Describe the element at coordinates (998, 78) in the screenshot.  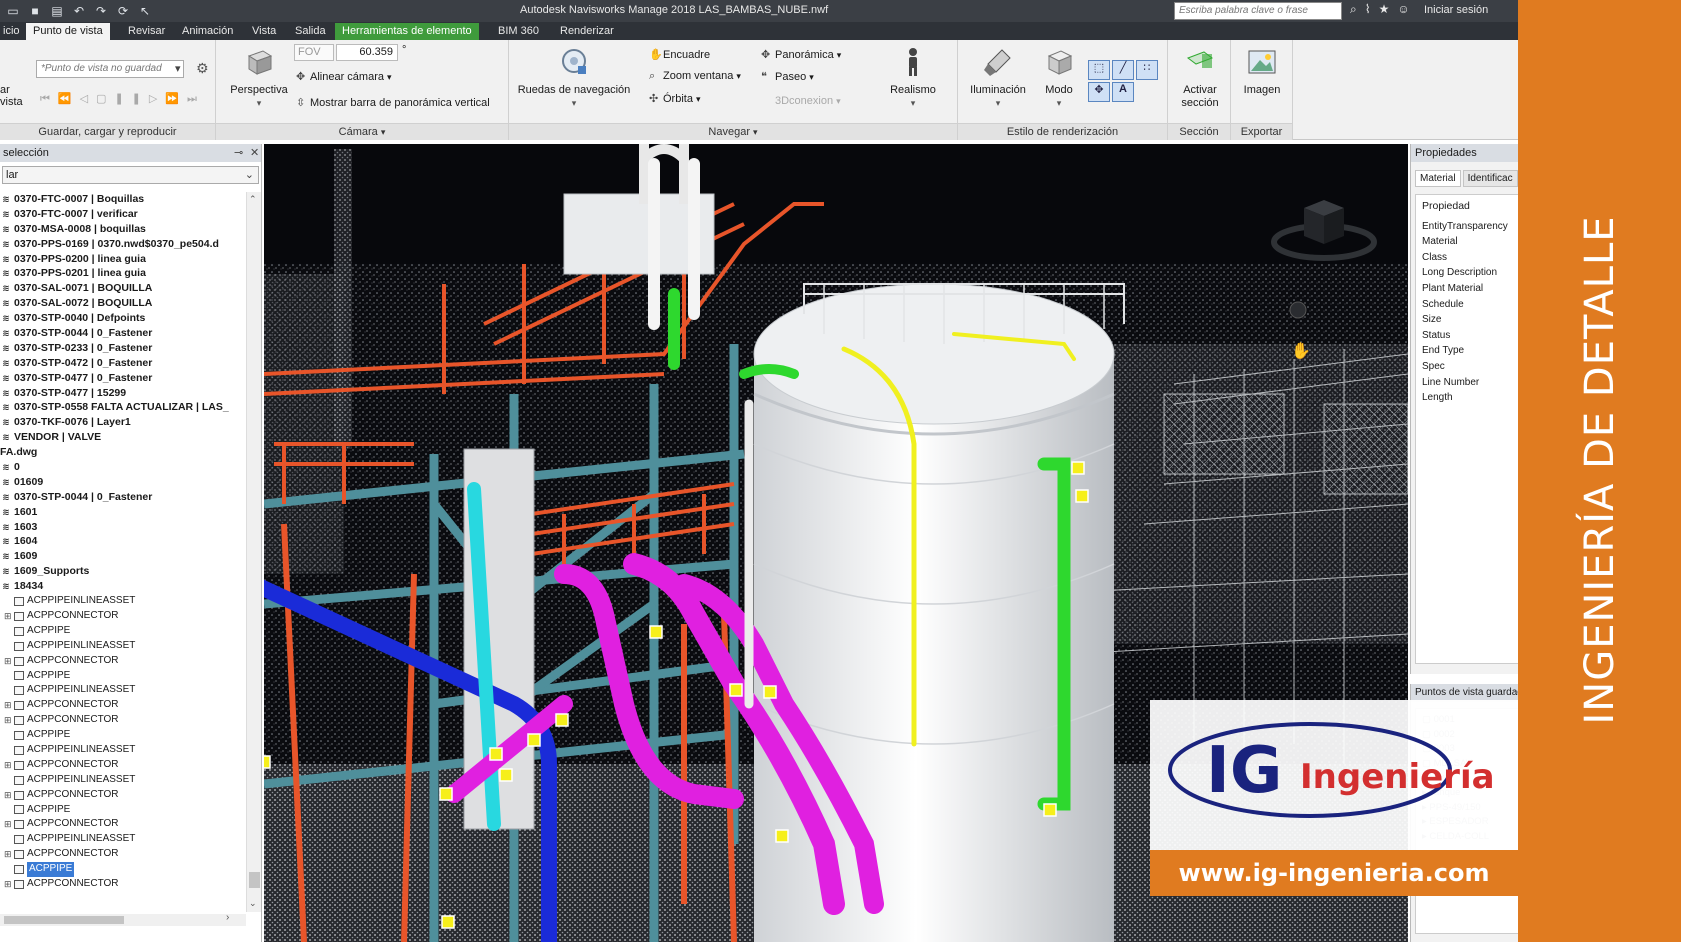
I see `lighting-button: Iluminación ▾` at that location.